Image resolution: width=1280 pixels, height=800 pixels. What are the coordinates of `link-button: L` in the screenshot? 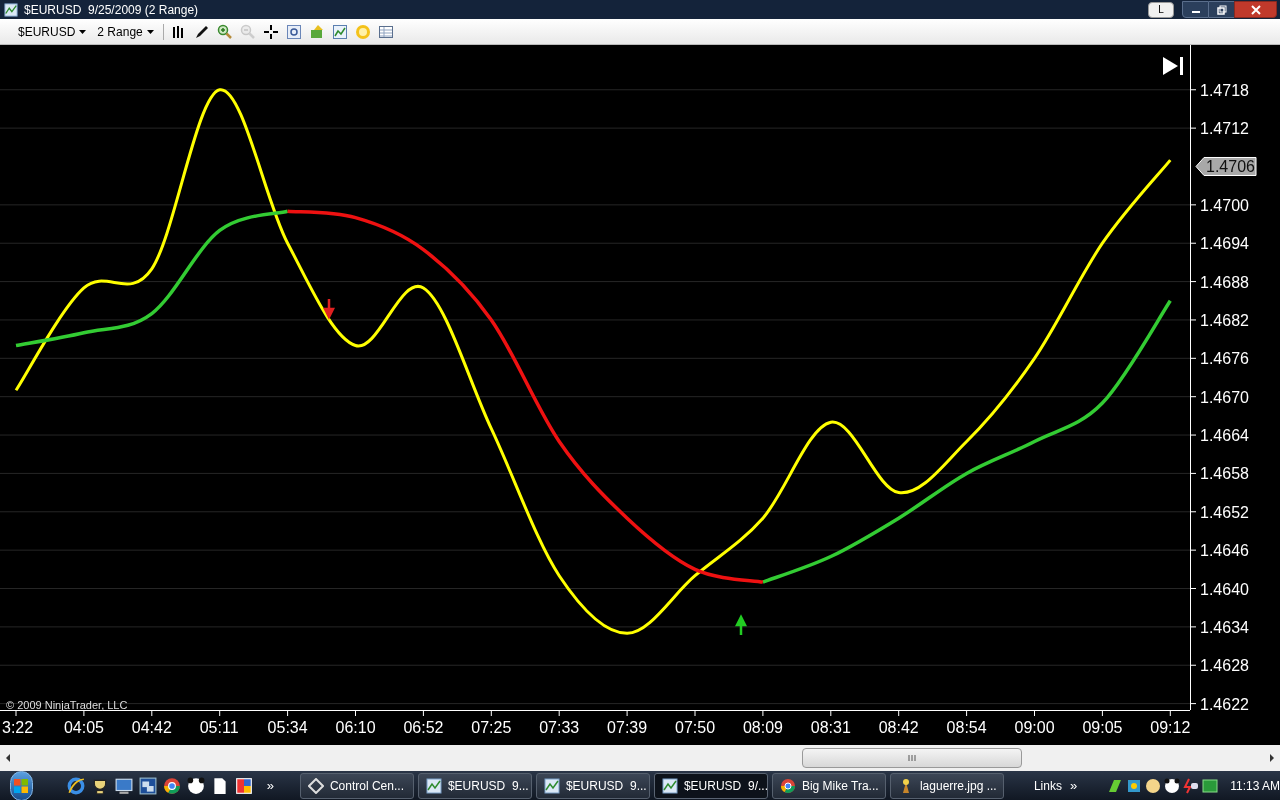 It's located at (1161, 9).